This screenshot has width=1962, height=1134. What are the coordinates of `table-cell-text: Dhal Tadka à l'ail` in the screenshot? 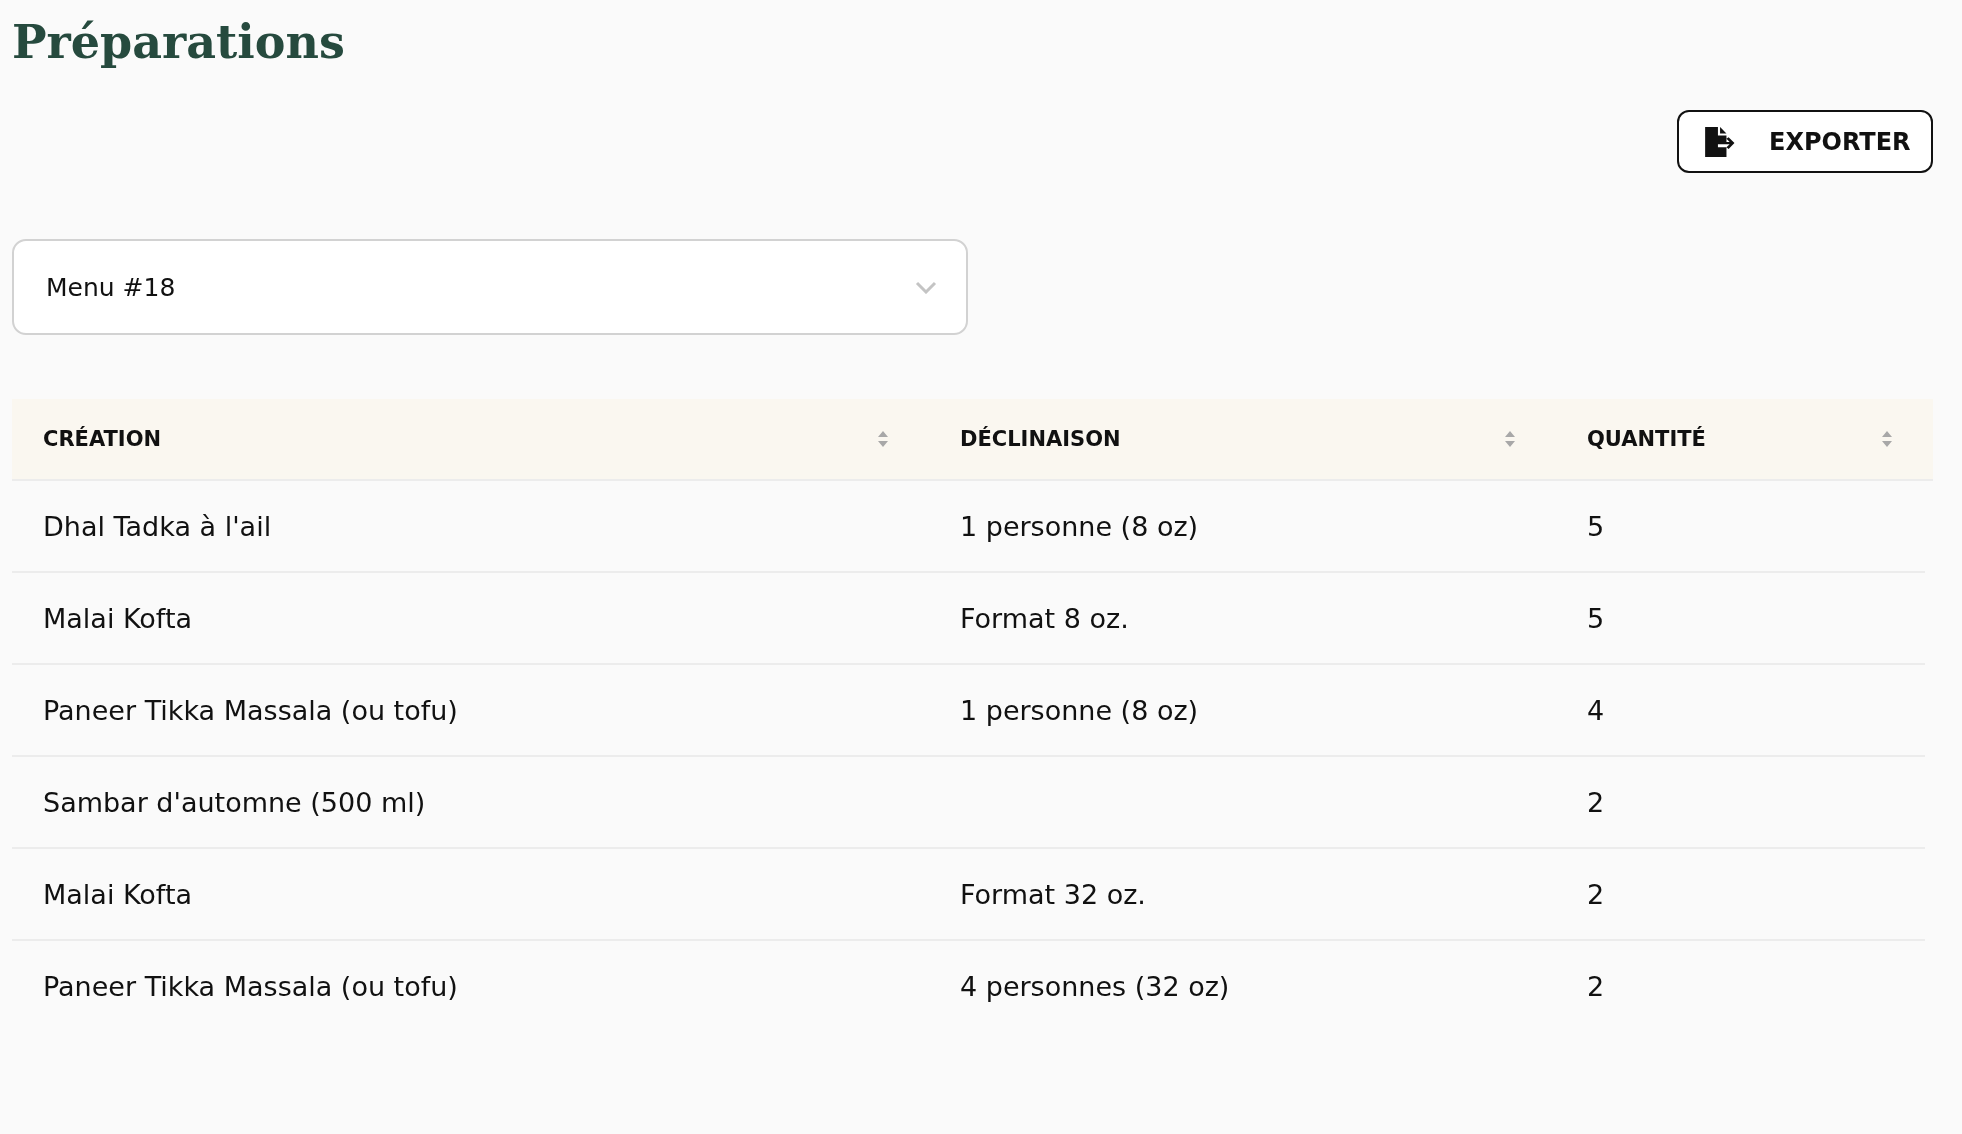 It's located at (157, 526).